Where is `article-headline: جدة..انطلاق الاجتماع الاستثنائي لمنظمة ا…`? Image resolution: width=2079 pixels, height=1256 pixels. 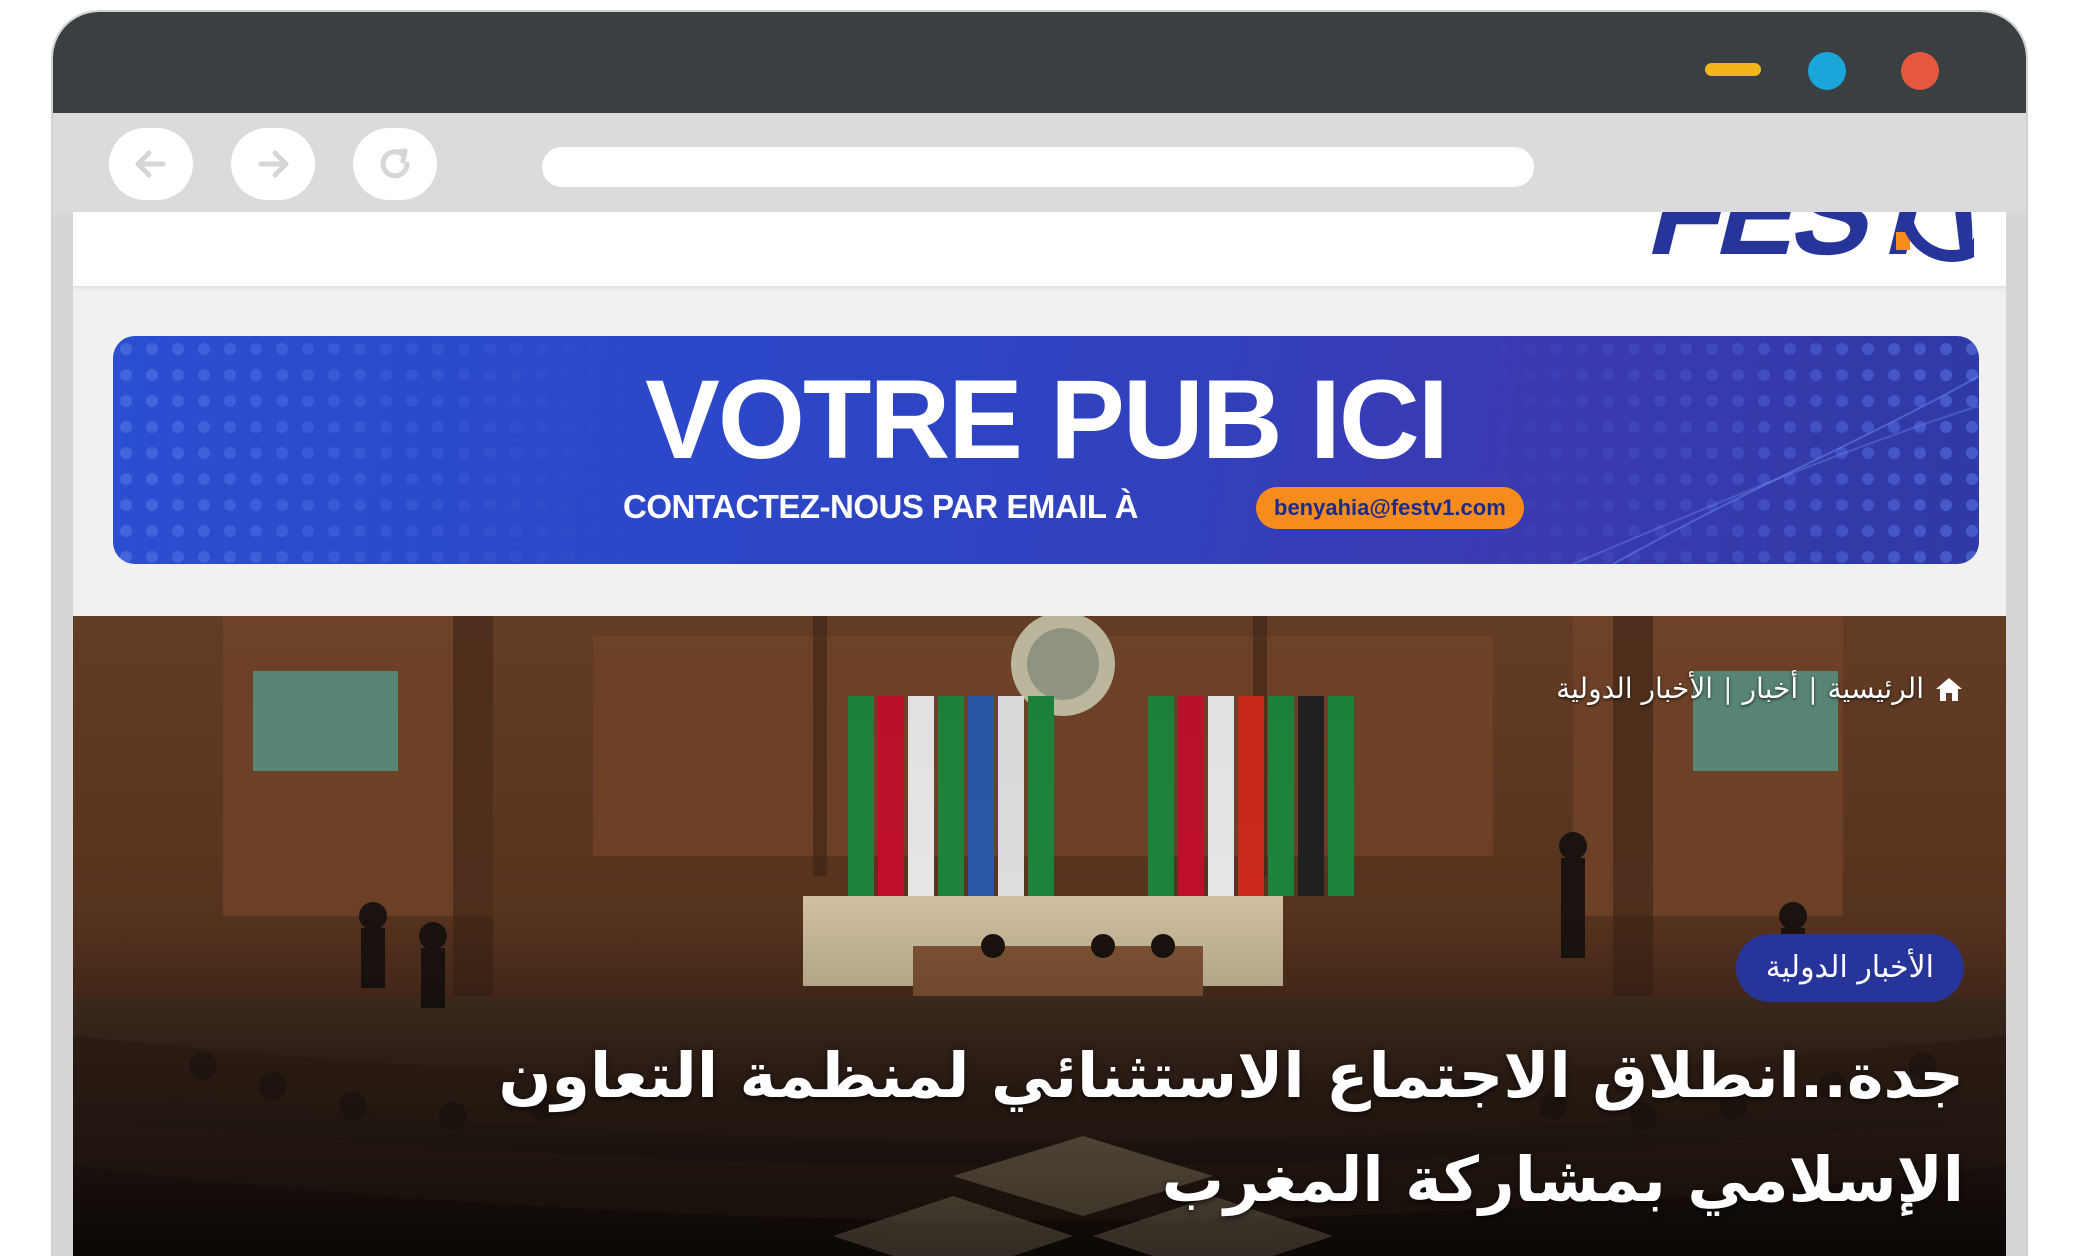
article-headline: جدة..انطلاق الاجتماع الاستثنائي لمنظمة ا… is located at coordinates (1084, 1128).